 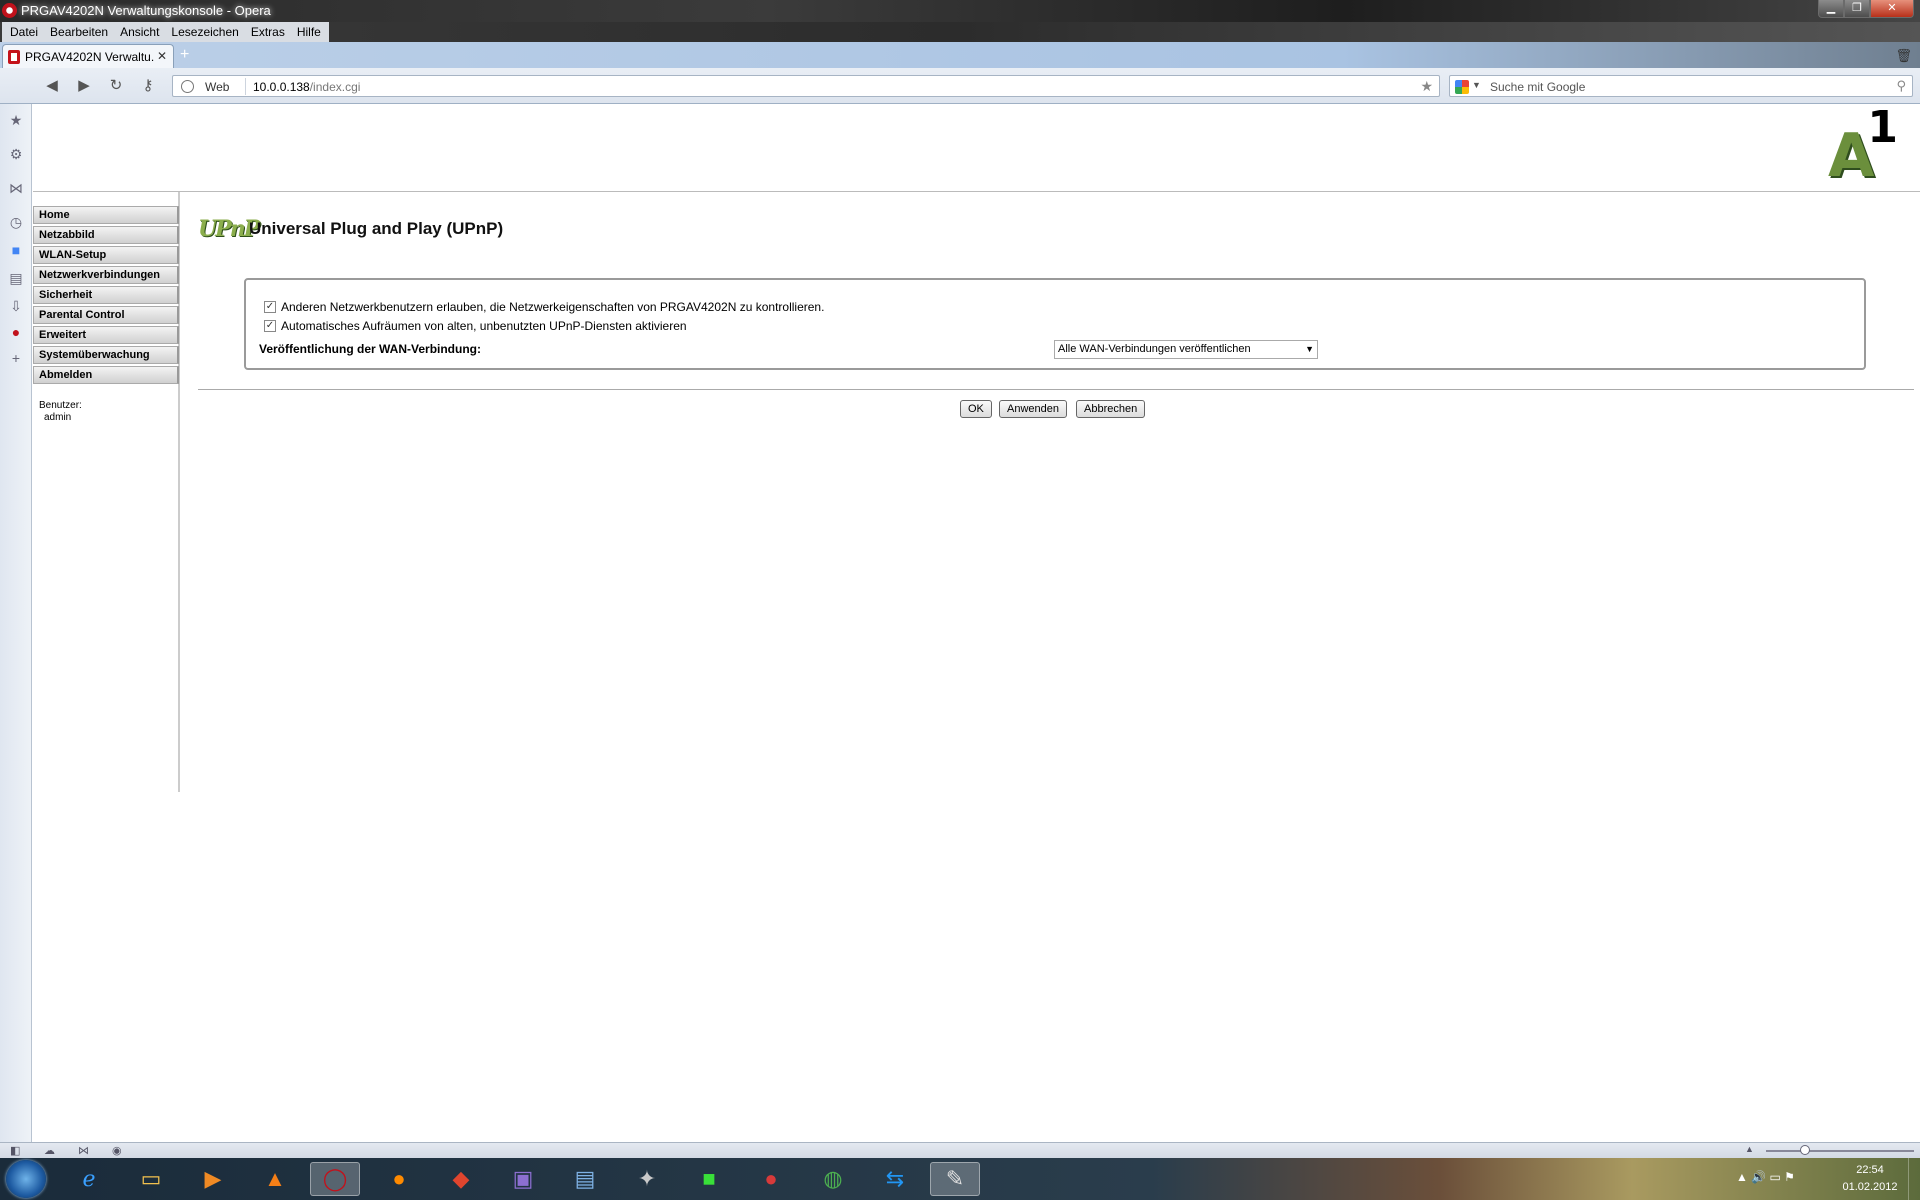 I want to click on system-tray: ▲ 🔊 ▭ ⚑, so click(x=1765, y=1177).